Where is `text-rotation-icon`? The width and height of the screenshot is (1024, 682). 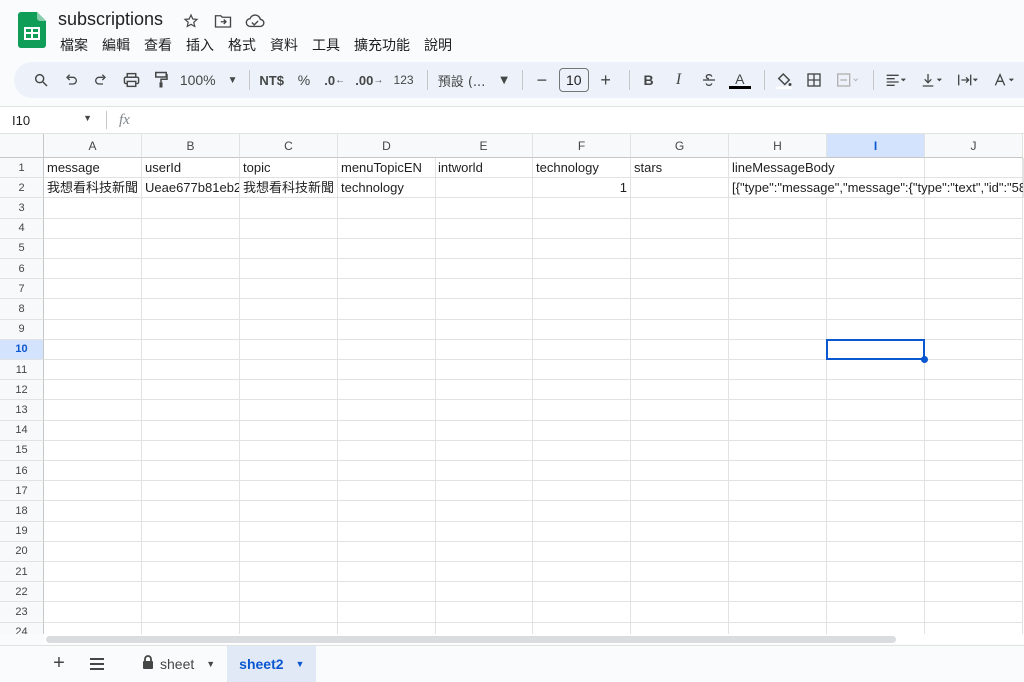
text-rotation-icon is located at coordinates (1004, 80).